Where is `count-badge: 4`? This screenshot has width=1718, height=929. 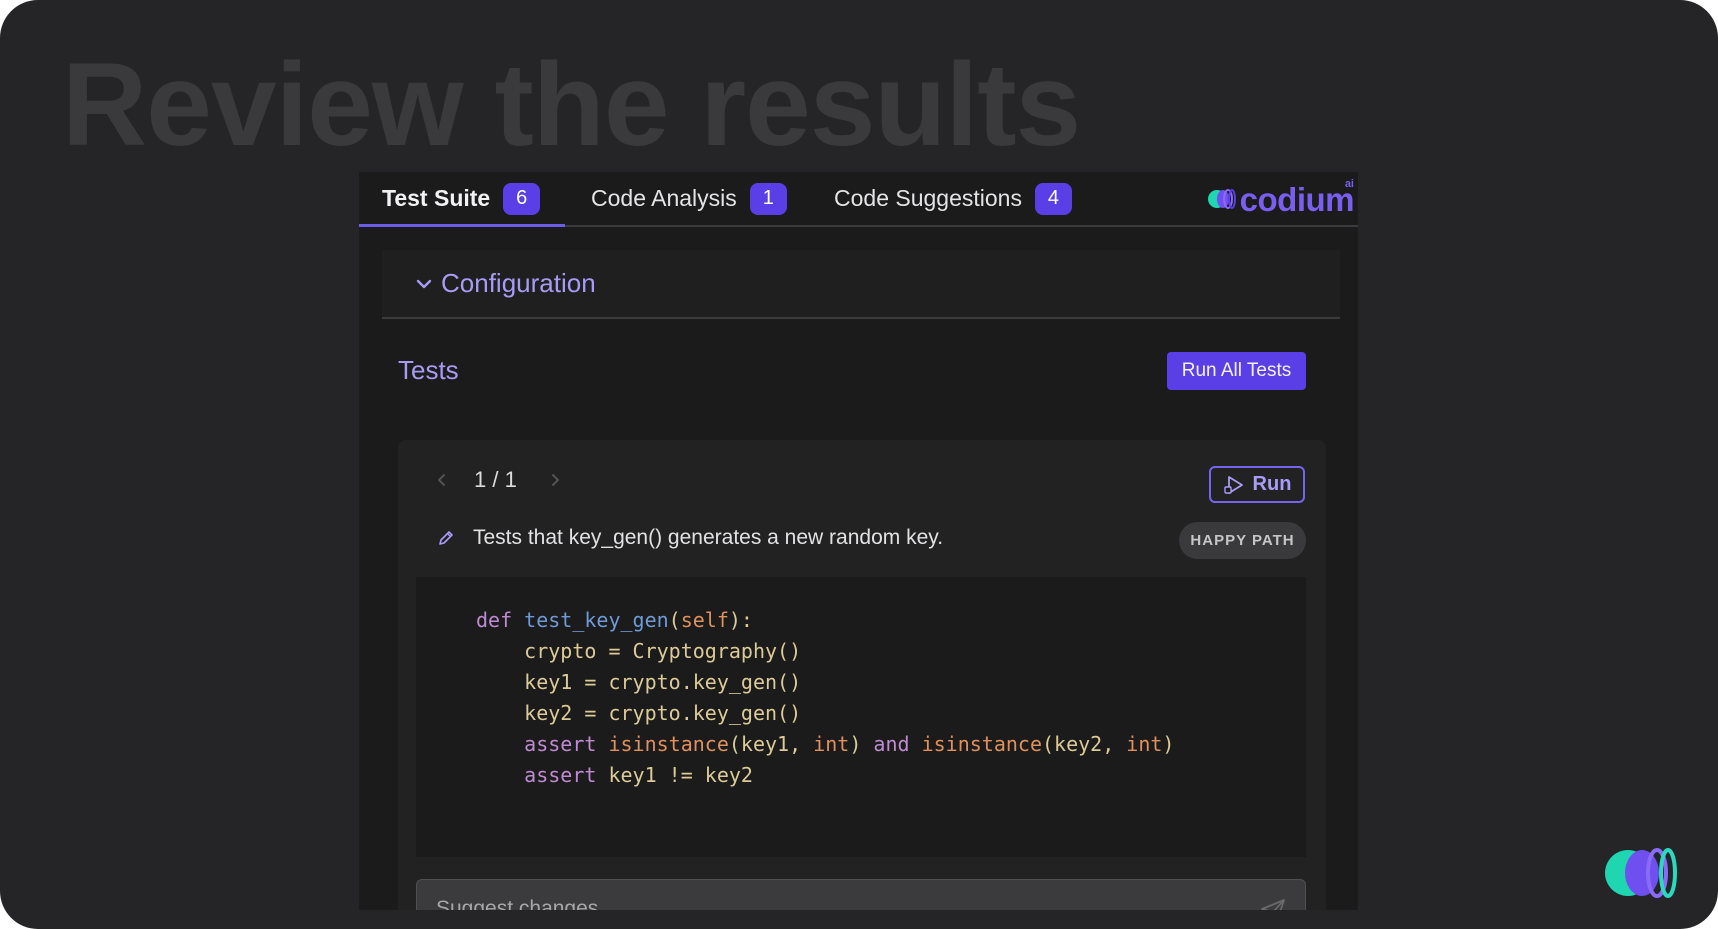 count-badge: 4 is located at coordinates (1053, 198).